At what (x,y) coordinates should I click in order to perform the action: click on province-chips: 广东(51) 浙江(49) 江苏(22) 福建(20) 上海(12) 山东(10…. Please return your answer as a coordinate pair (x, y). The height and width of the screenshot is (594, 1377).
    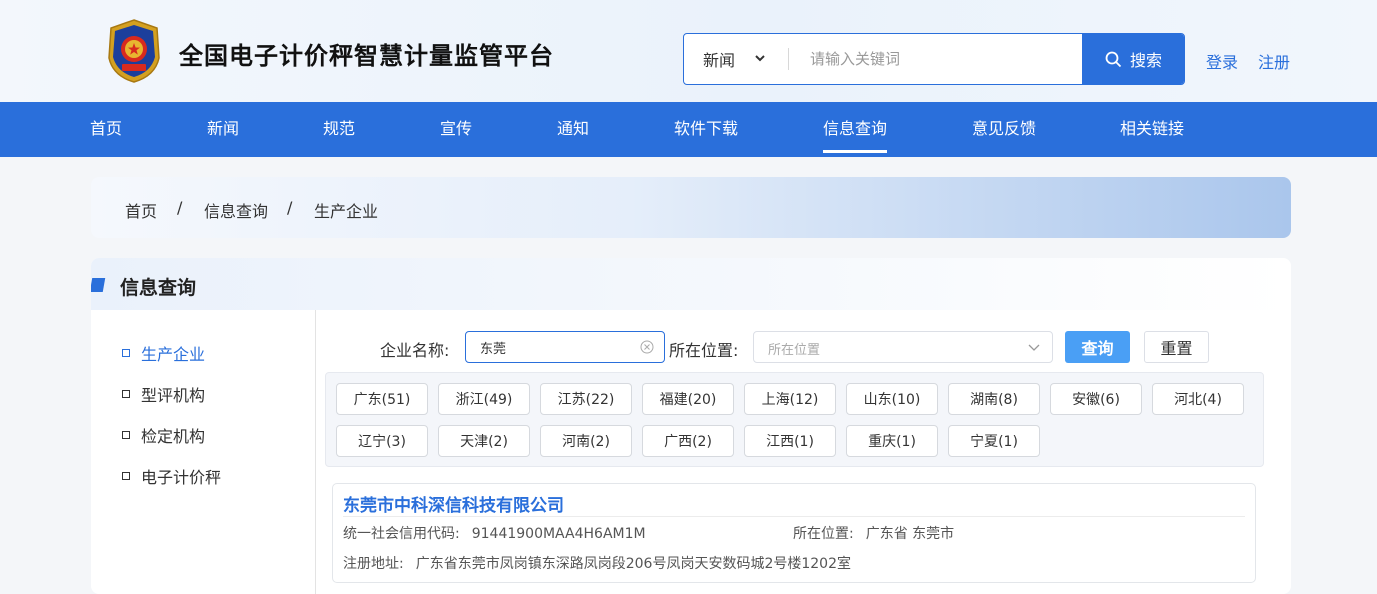
    Looking at the image, I should click on (794, 419).